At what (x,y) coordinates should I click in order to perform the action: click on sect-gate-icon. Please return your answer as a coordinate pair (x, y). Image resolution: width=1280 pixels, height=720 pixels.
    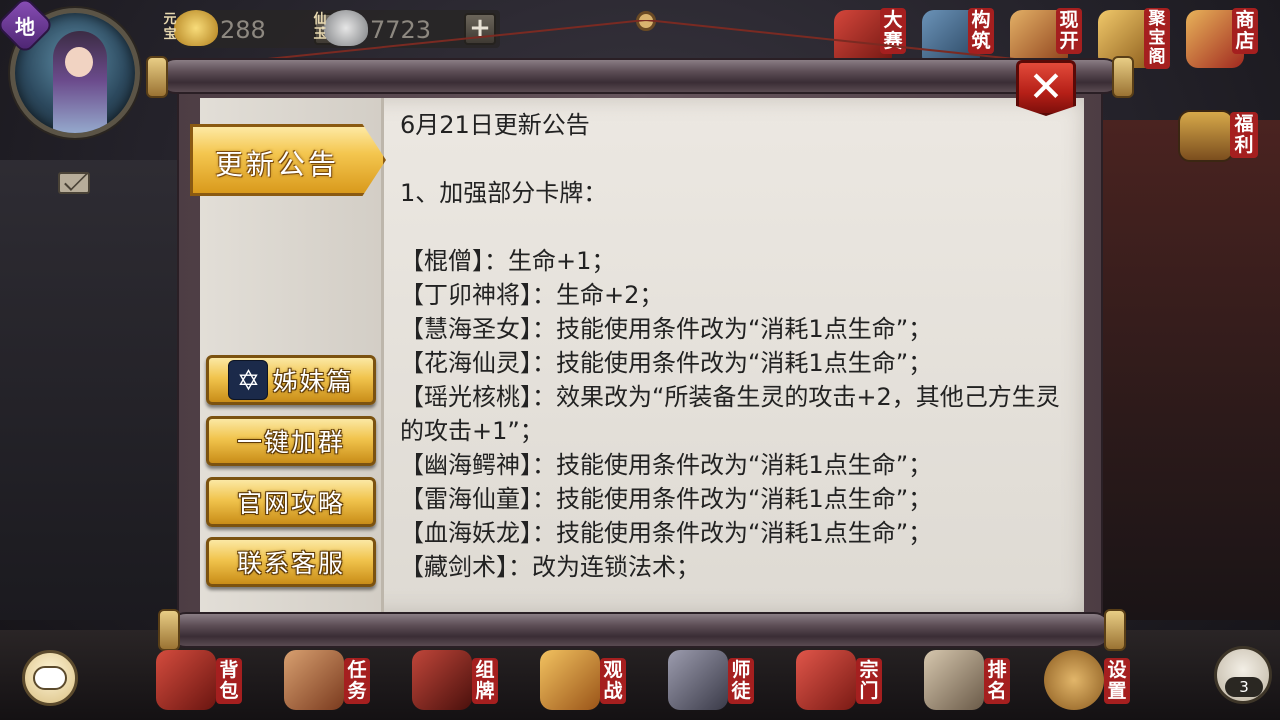
    Looking at the image, I should click on (826, 680).